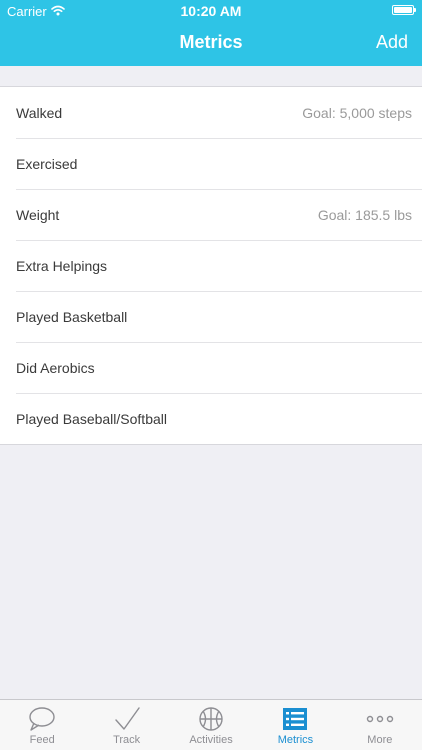  I want to click on status-time: 10:20 AM, so click(211, 11).